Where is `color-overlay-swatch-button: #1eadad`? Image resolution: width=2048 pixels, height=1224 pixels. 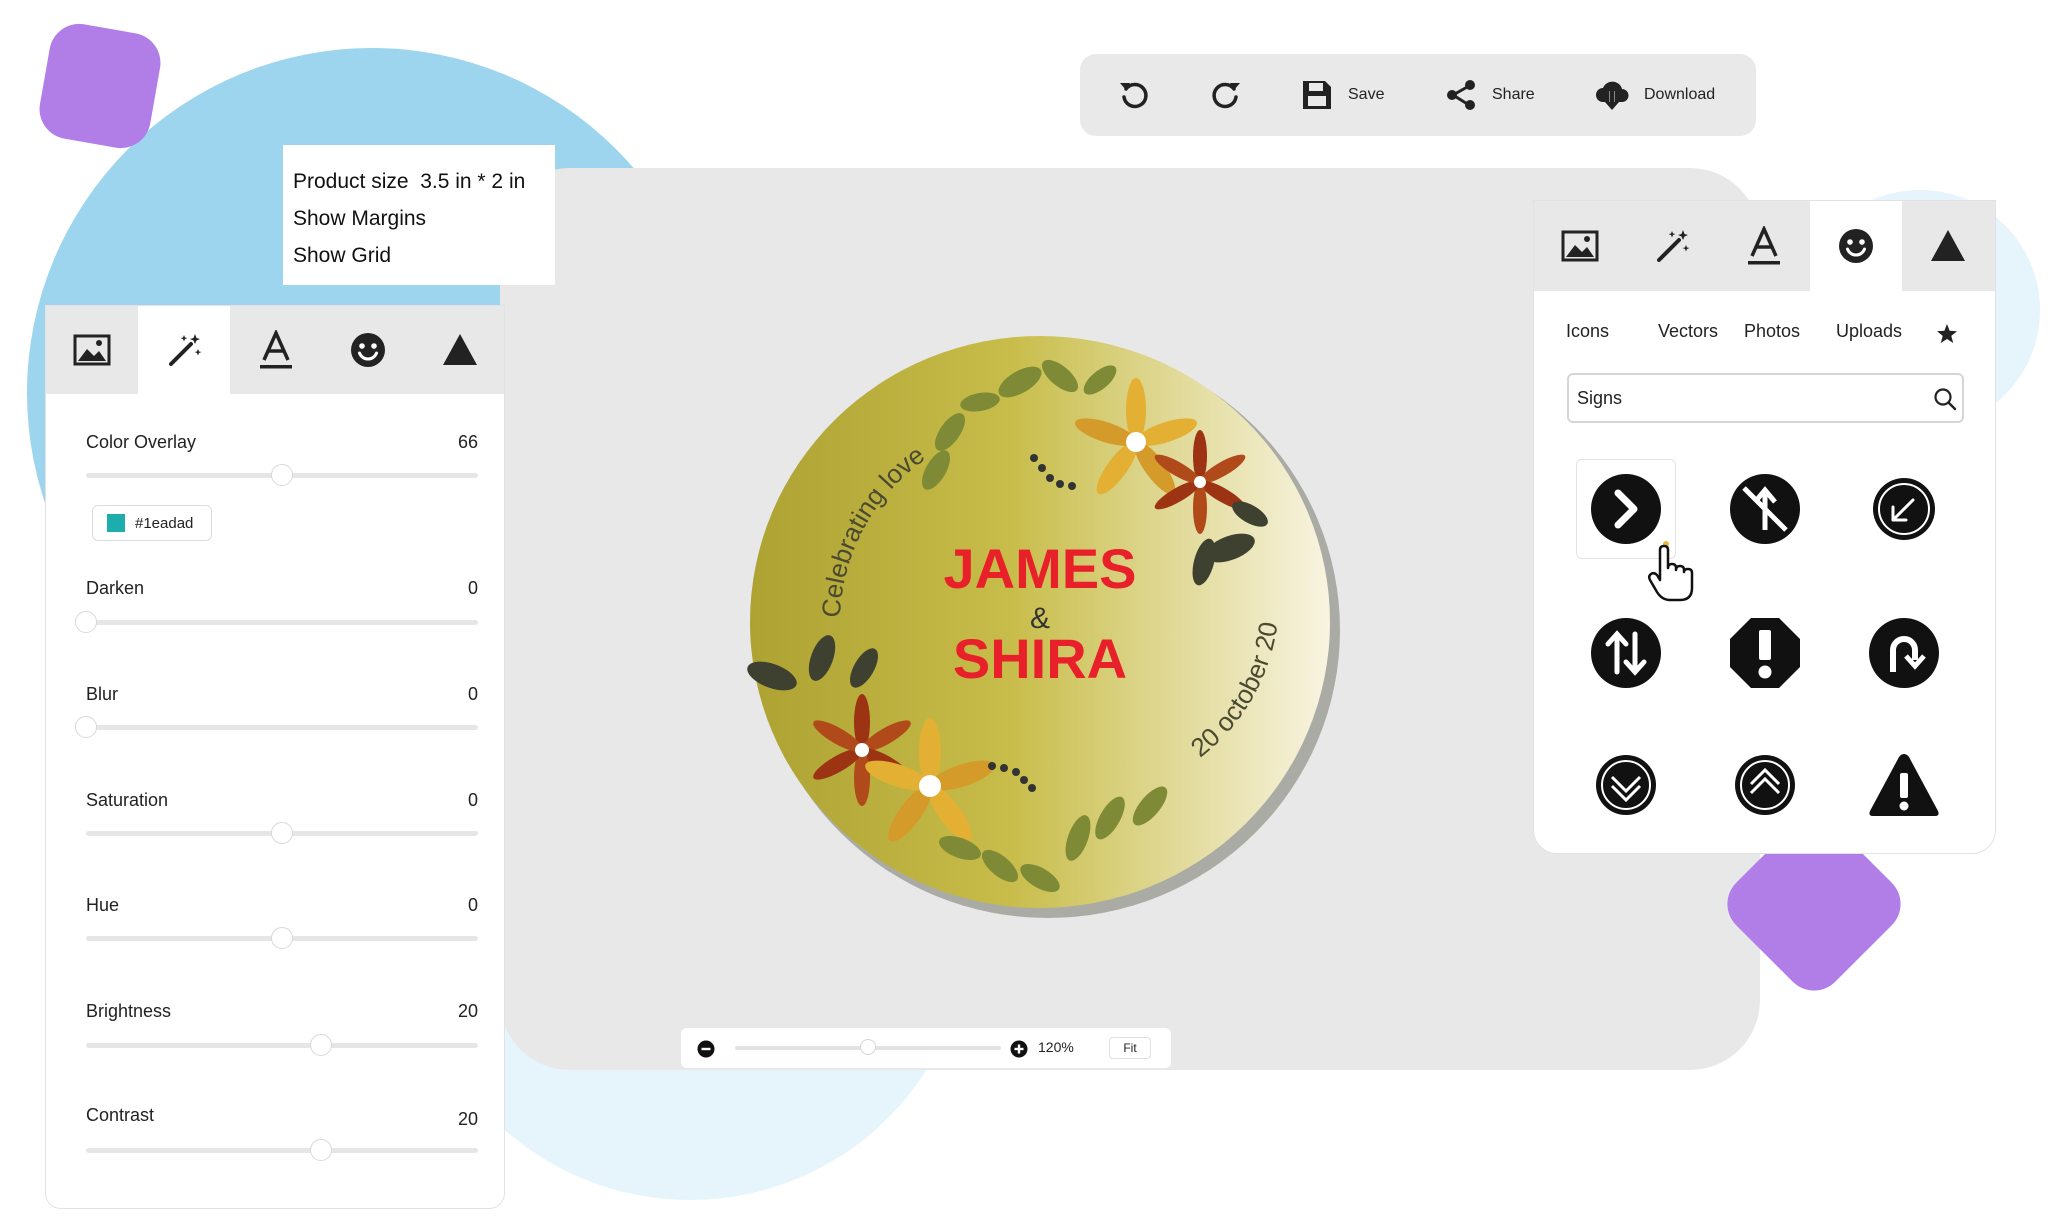
color-overlay-swatch-button: #1eadad is located at coordinates (152, 523).